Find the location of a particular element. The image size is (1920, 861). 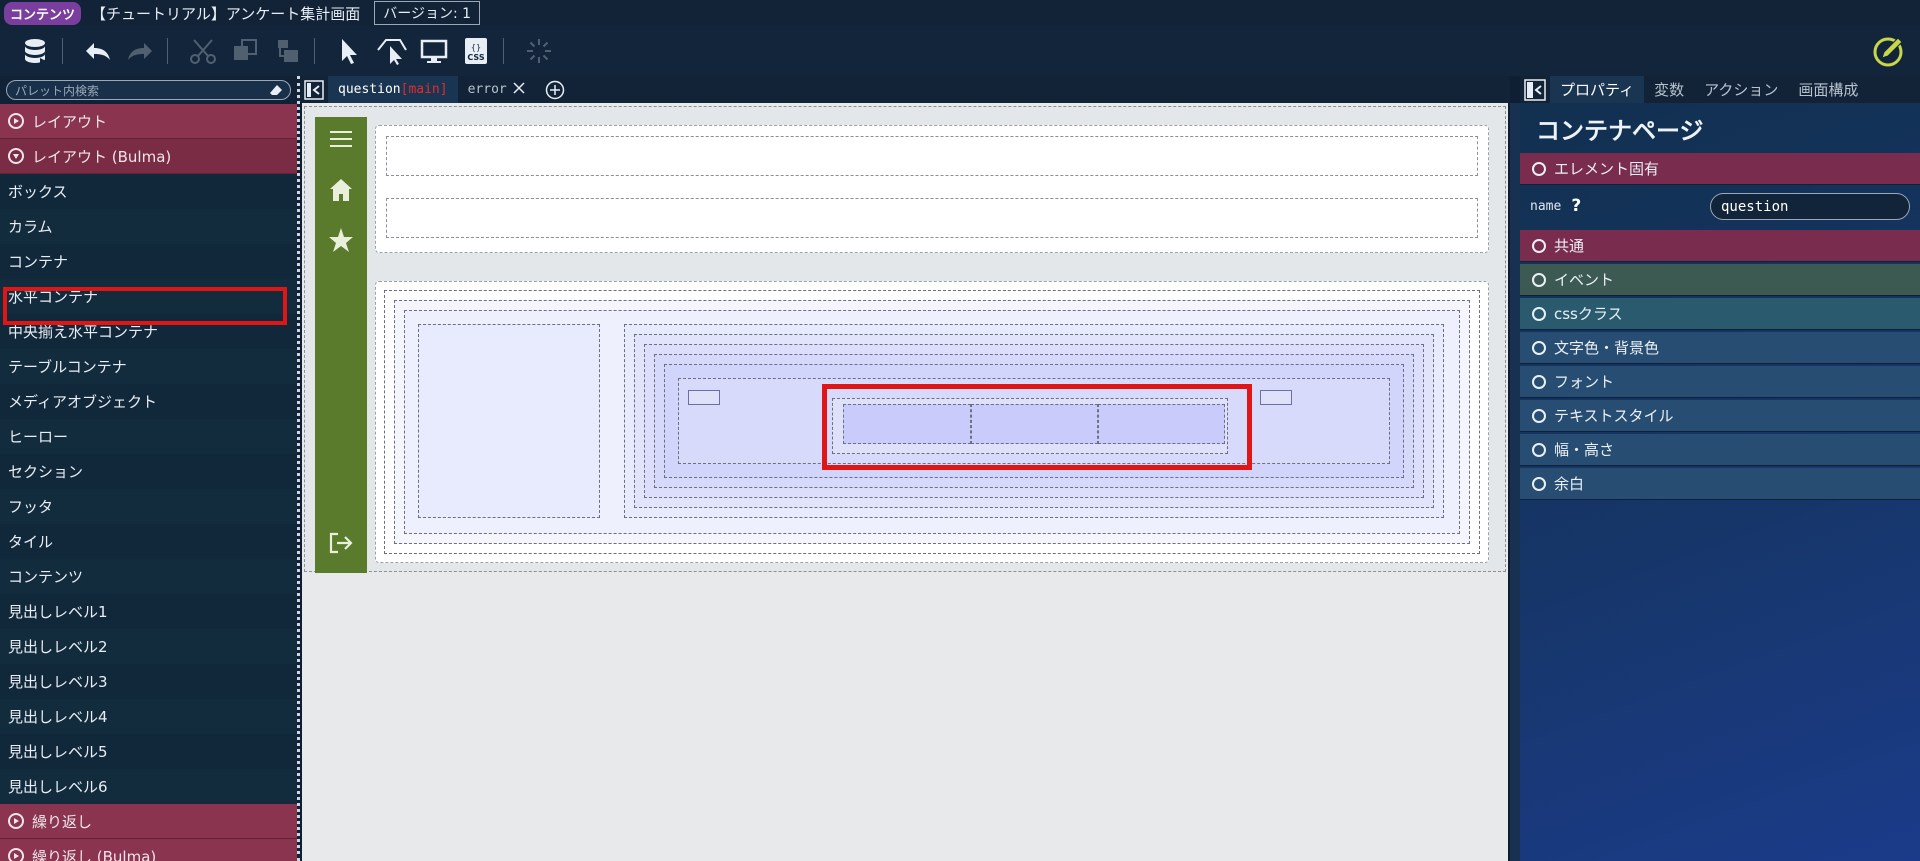

menu-icon is located at coordinates (341, 141).